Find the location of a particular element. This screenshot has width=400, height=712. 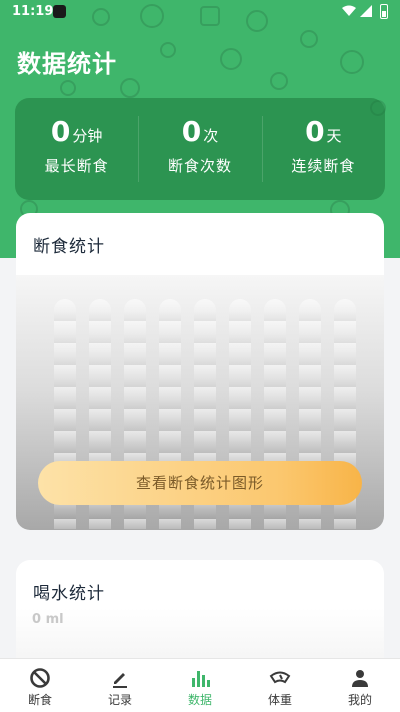

battery-icon is located at coordinates (384, 11).